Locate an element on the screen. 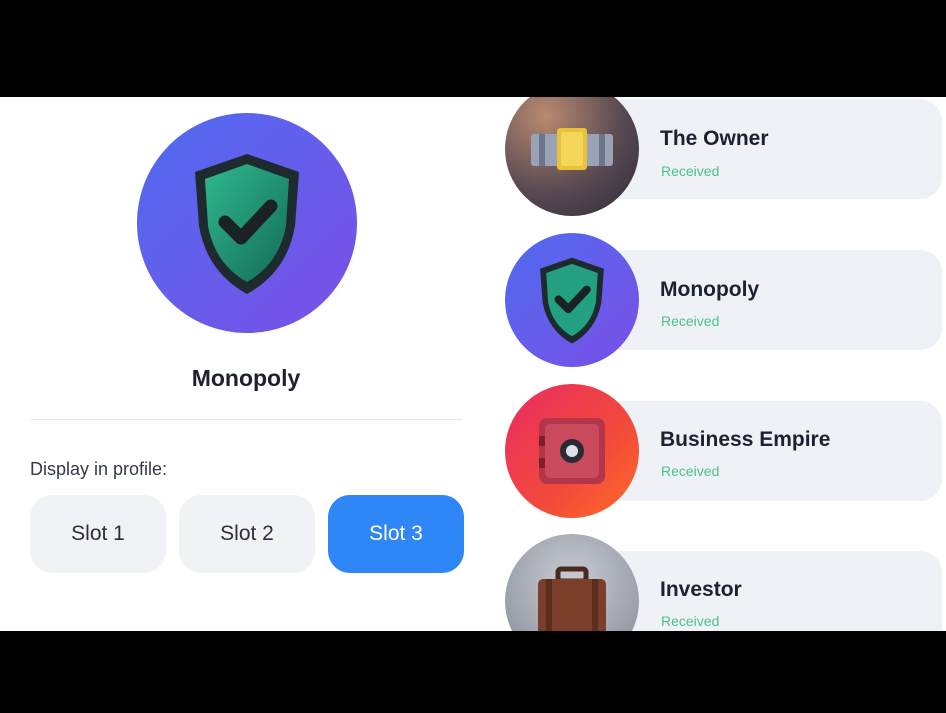  letterbox-bottom is located at coordinates (473, 672).